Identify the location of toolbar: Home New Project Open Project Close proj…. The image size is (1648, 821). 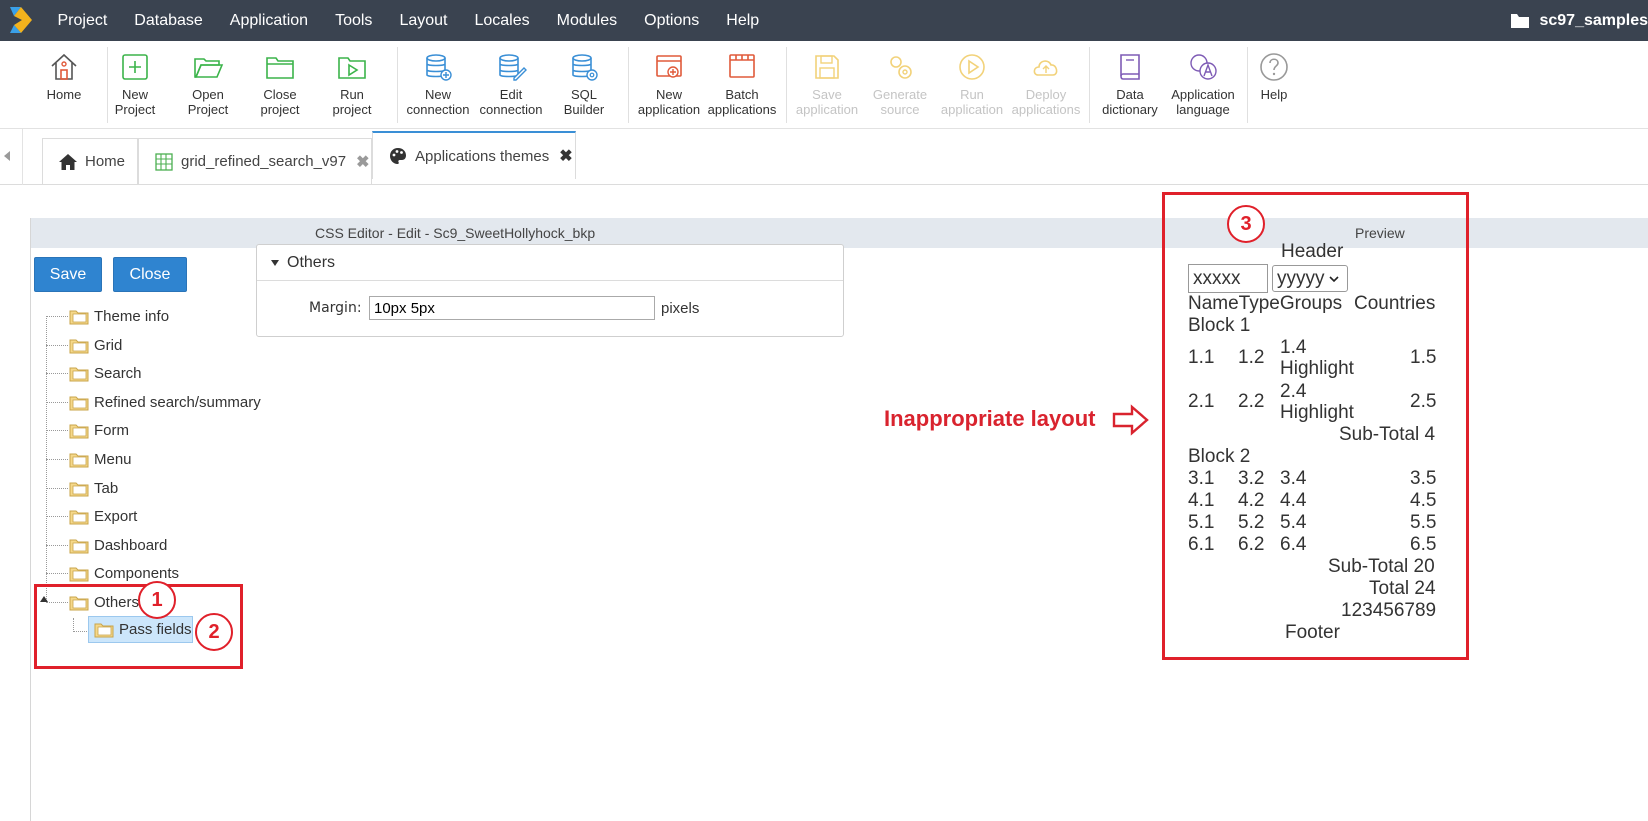
(824, 85).